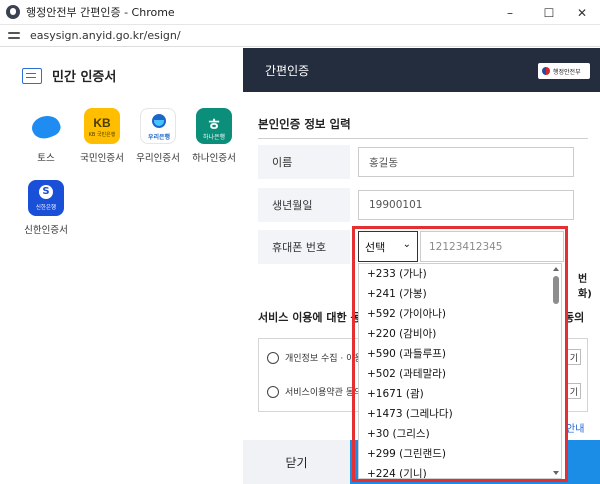 The height and width of the screenshot is (484, 600). I want to click on kb-logo-icon: KB KB 국민은행, so click(102, 126).